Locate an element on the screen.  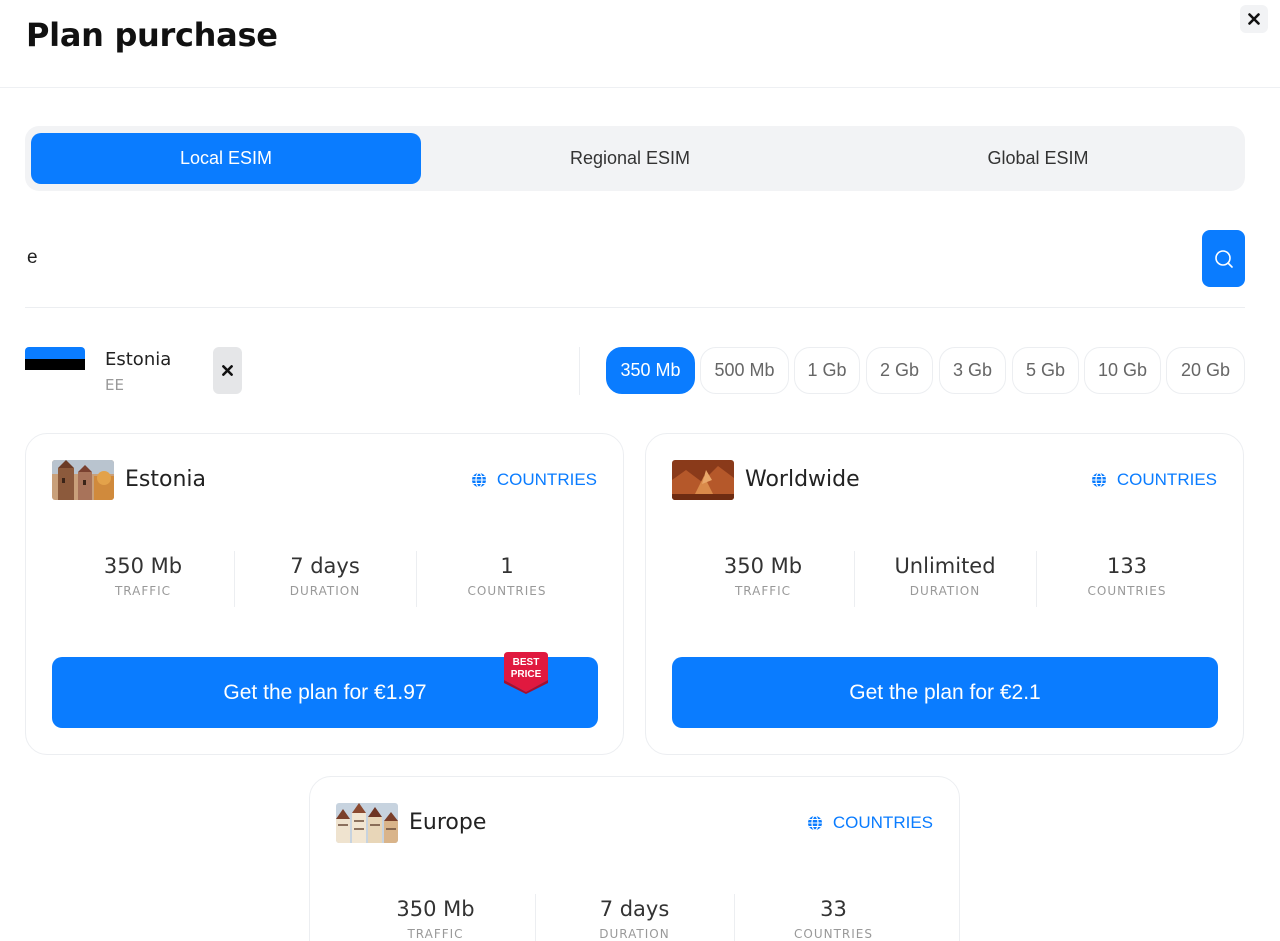
badge-line2: PRICE is located at coordinates (526, 674).